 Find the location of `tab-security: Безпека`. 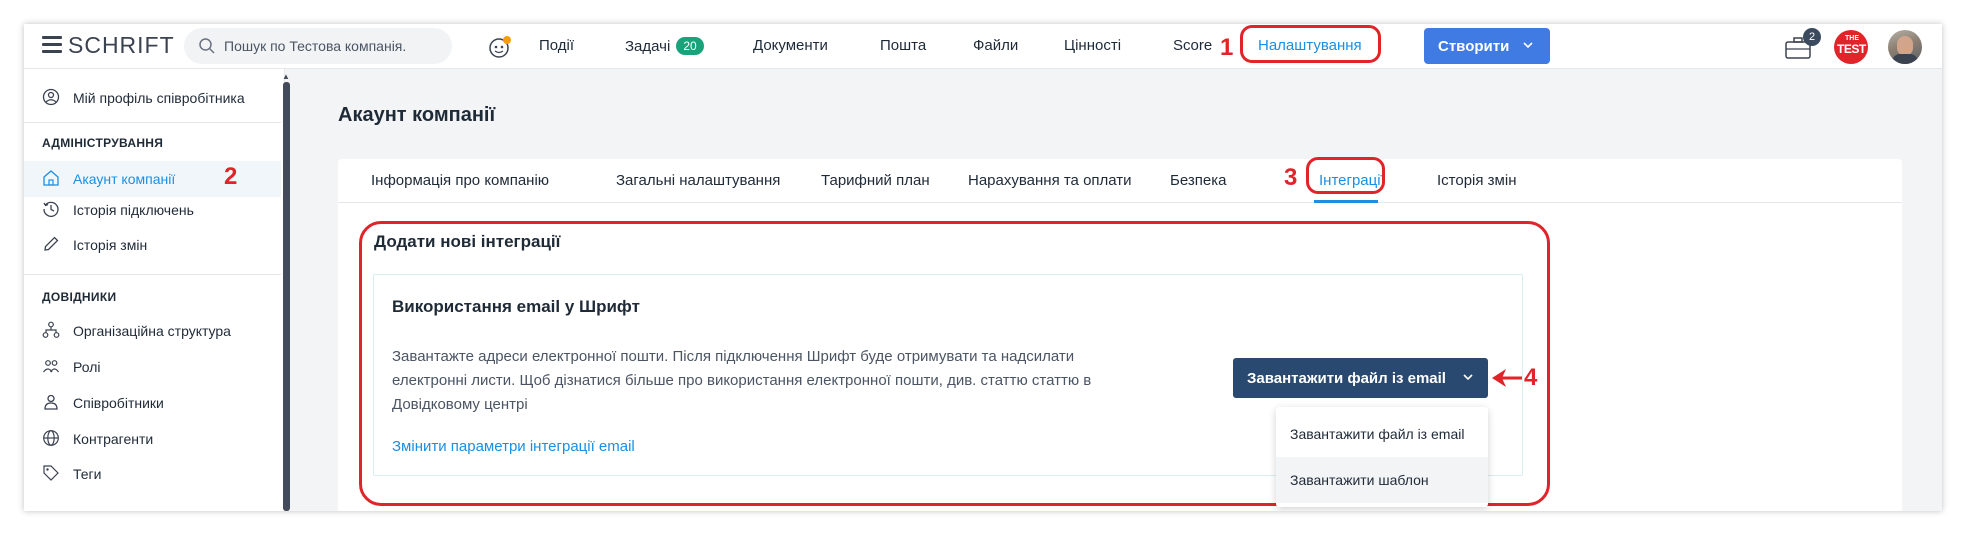

tab-security: Безпека is located at coordinates (1198, 180).